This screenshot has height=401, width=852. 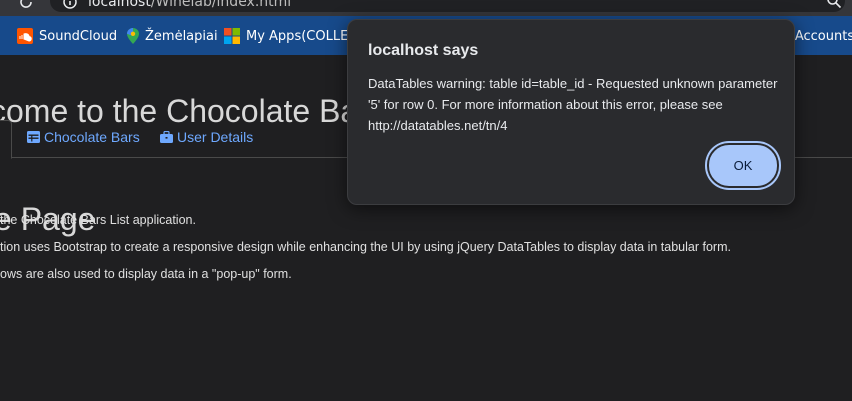 What do you see at coordinates (181, 36) in the screenshot?
I see `bookmark-label: Žemėlapiai` at bounding box center [181, 36].